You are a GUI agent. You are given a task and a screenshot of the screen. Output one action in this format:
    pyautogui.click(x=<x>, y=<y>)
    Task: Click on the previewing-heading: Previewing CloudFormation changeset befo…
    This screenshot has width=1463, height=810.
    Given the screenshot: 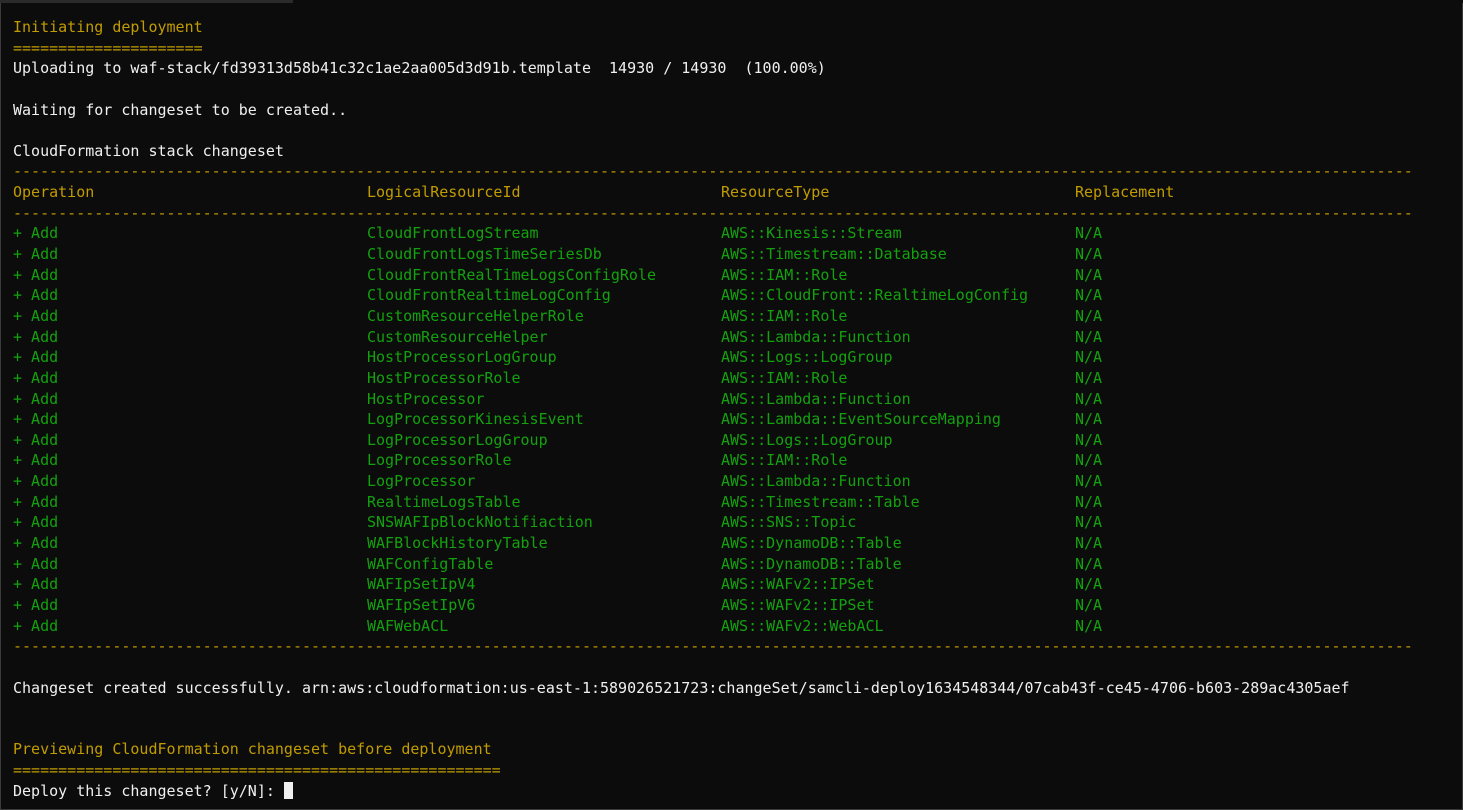 What is the action you would take?
    pyautogui.click(x=252, y=749)
    